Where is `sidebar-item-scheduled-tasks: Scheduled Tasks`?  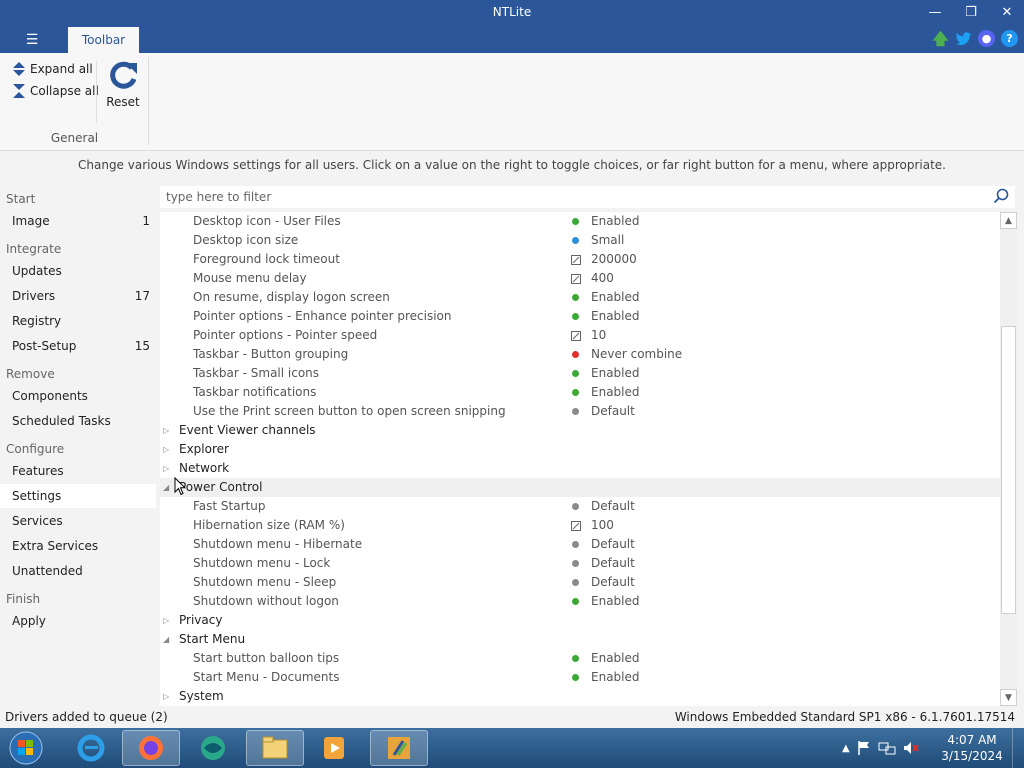
sidebar-item-scheduled-tasks: Scheduled Tasks is located at coordinates (78, 421).